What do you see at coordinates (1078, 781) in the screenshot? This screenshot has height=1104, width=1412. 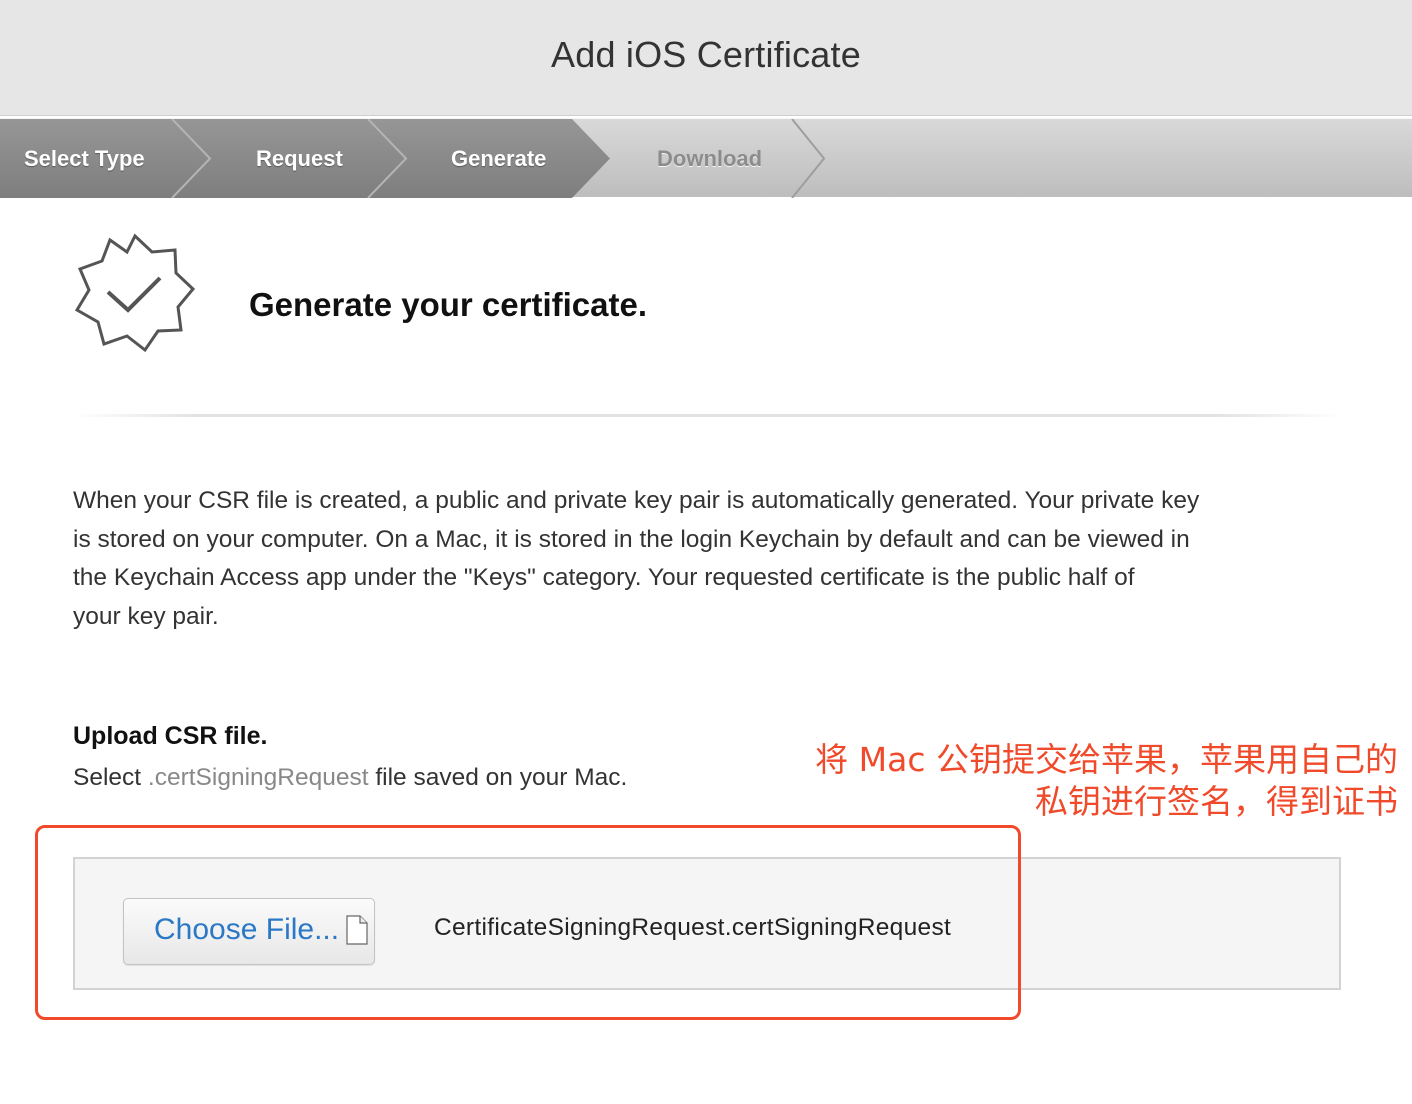 I see `annotation-note: 将 Mac 公钥提交给苹果，苹果用自己的 私钥进行签名，得到证书` at bounding box center [1078, 781].